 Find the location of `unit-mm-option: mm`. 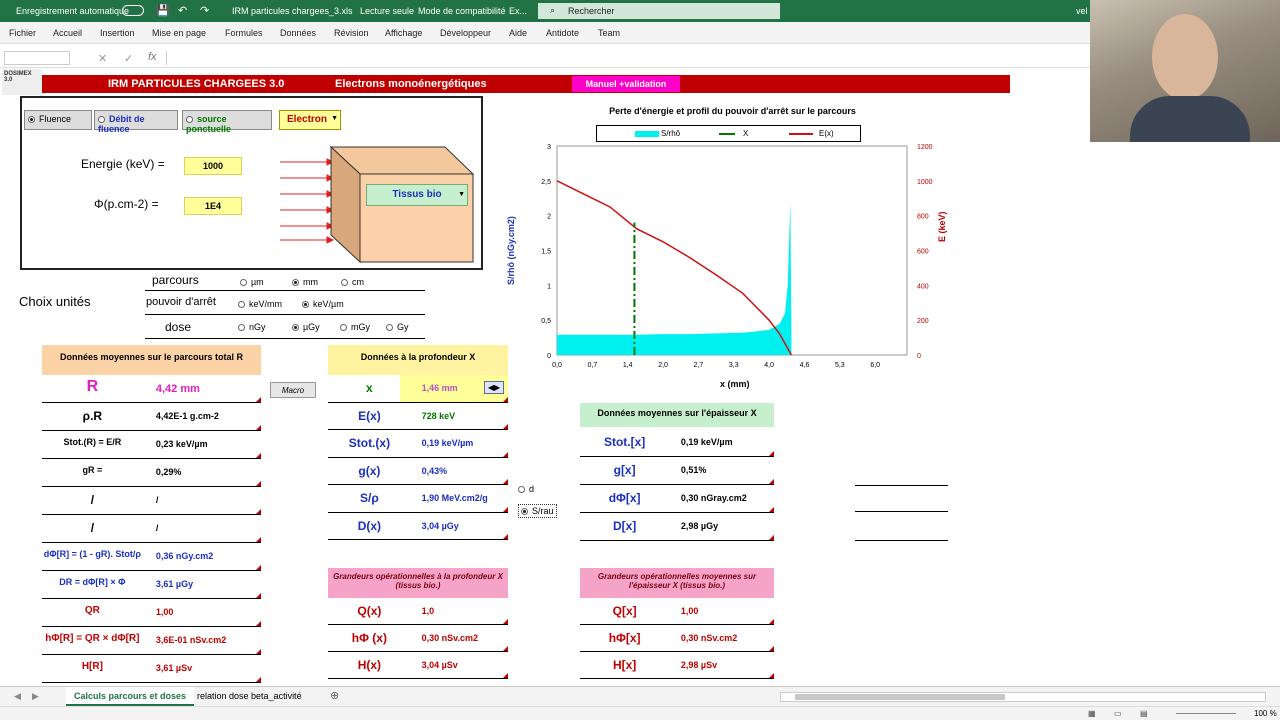

unit-mm-option: mm is located at coordinates (305, 282).